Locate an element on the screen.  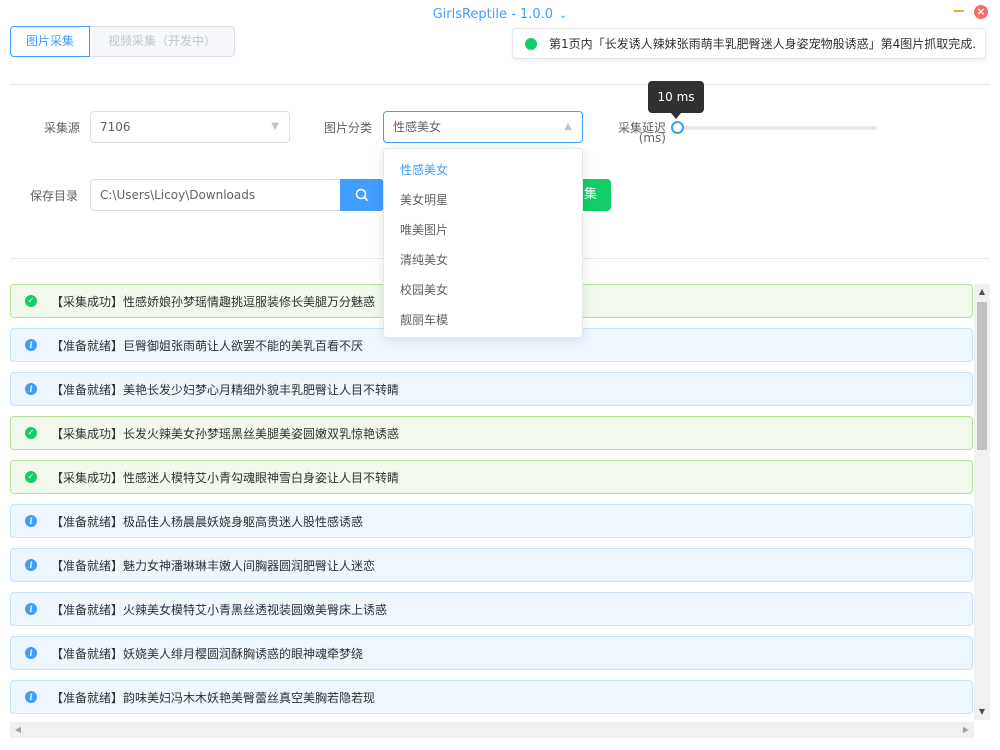
log-text: 【准备就绪】美艳长发少妇梦心月精细外貌丰乳肥臀让人目不转睛 is located at coordinates (225, 389).